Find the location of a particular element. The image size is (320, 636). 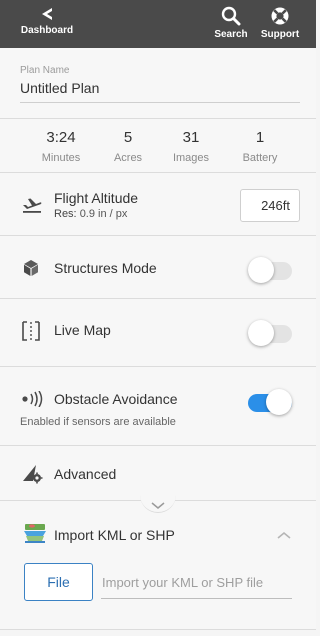

stat-label: Images is located at coordinates (191, 158).